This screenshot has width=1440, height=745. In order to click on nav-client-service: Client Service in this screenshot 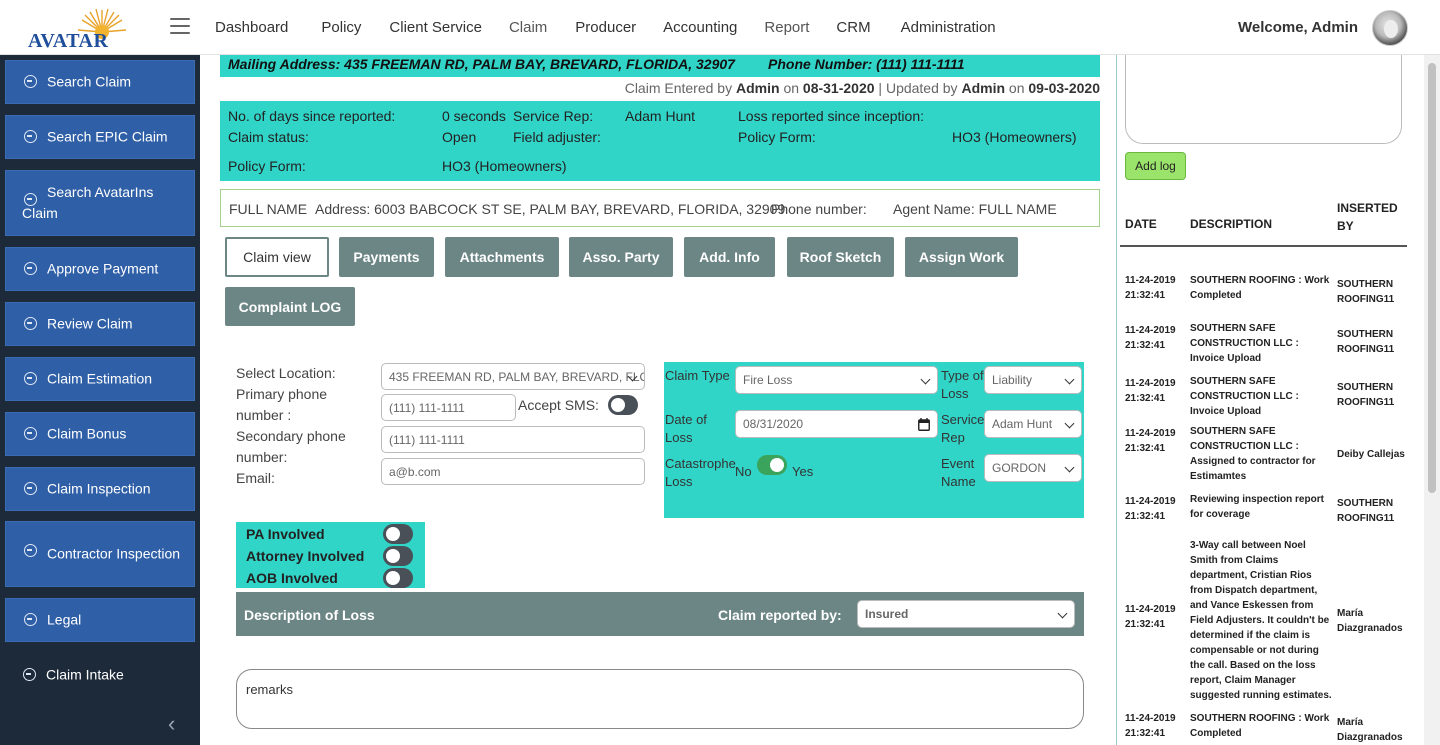, I will do `click(435, 27)`.